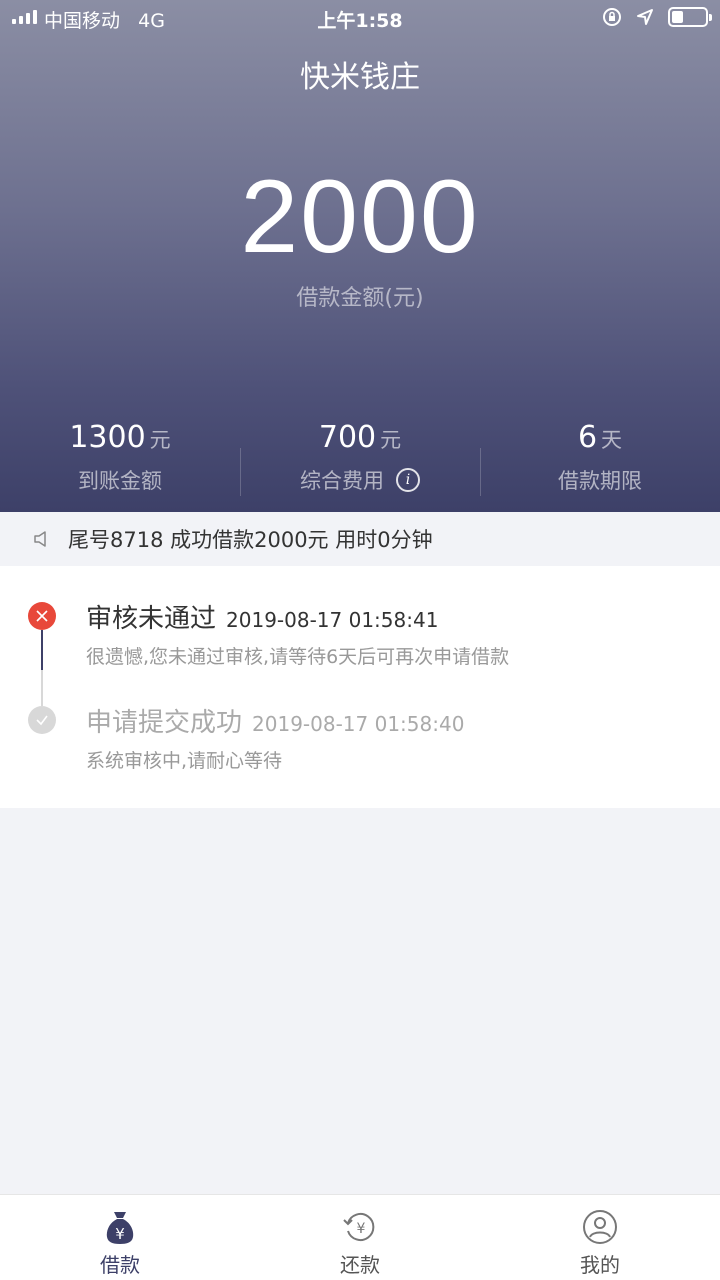 This screenshot has width=720, height=1280. Describe the element at coordinates (298, 657) in the screenshot. I see `timeline-desc: 很遗憾,您未通过审核,请等待6天后可再次申请借款` at that location.